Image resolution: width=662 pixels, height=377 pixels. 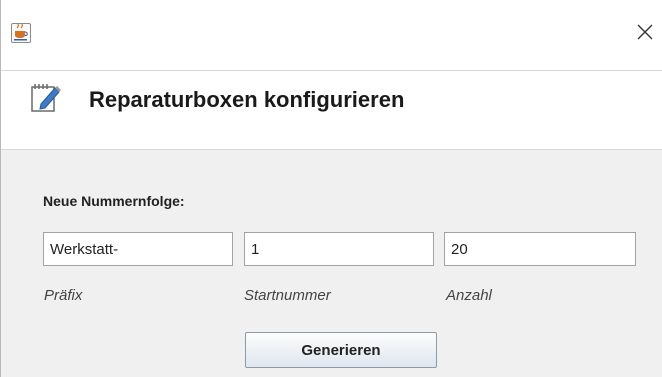 I want to click on start-number-input, so click(x=339, y=249).